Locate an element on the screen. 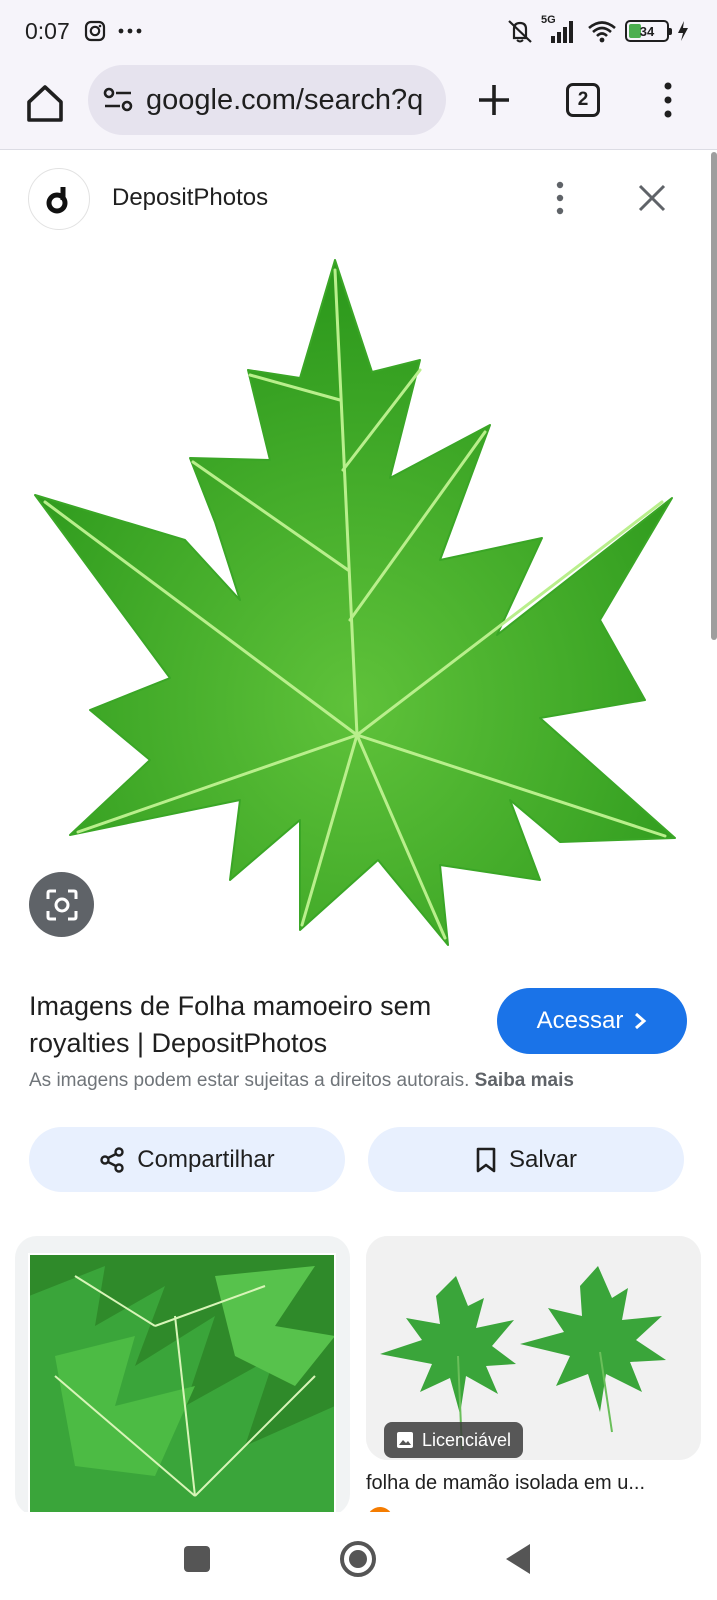  wifi-icon is located at coordinates (602, 32).